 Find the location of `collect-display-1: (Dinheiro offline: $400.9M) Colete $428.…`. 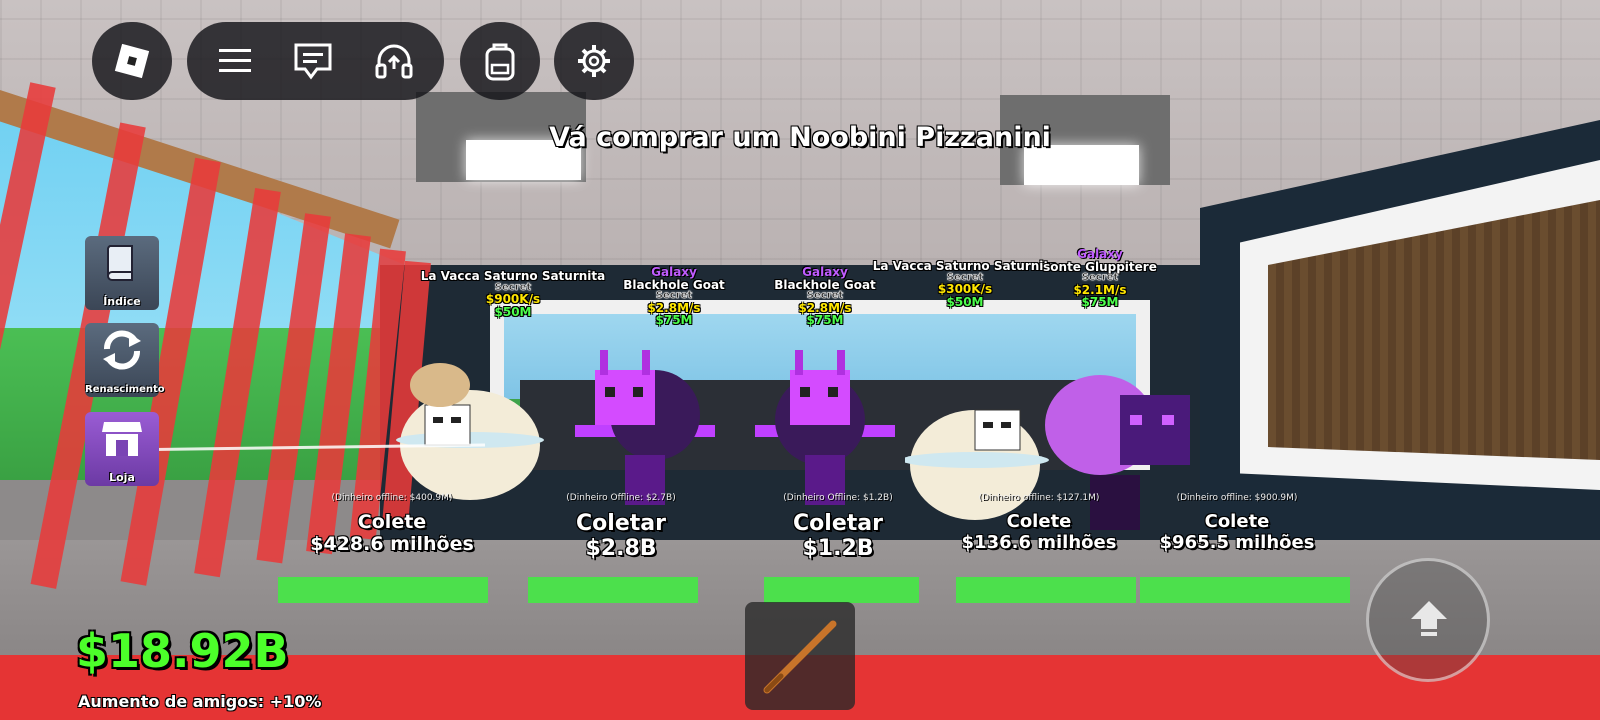

collect-display-1: (Dinheiro offline: $400.9M) Colete $428.… is located at coordinates (392, 524).